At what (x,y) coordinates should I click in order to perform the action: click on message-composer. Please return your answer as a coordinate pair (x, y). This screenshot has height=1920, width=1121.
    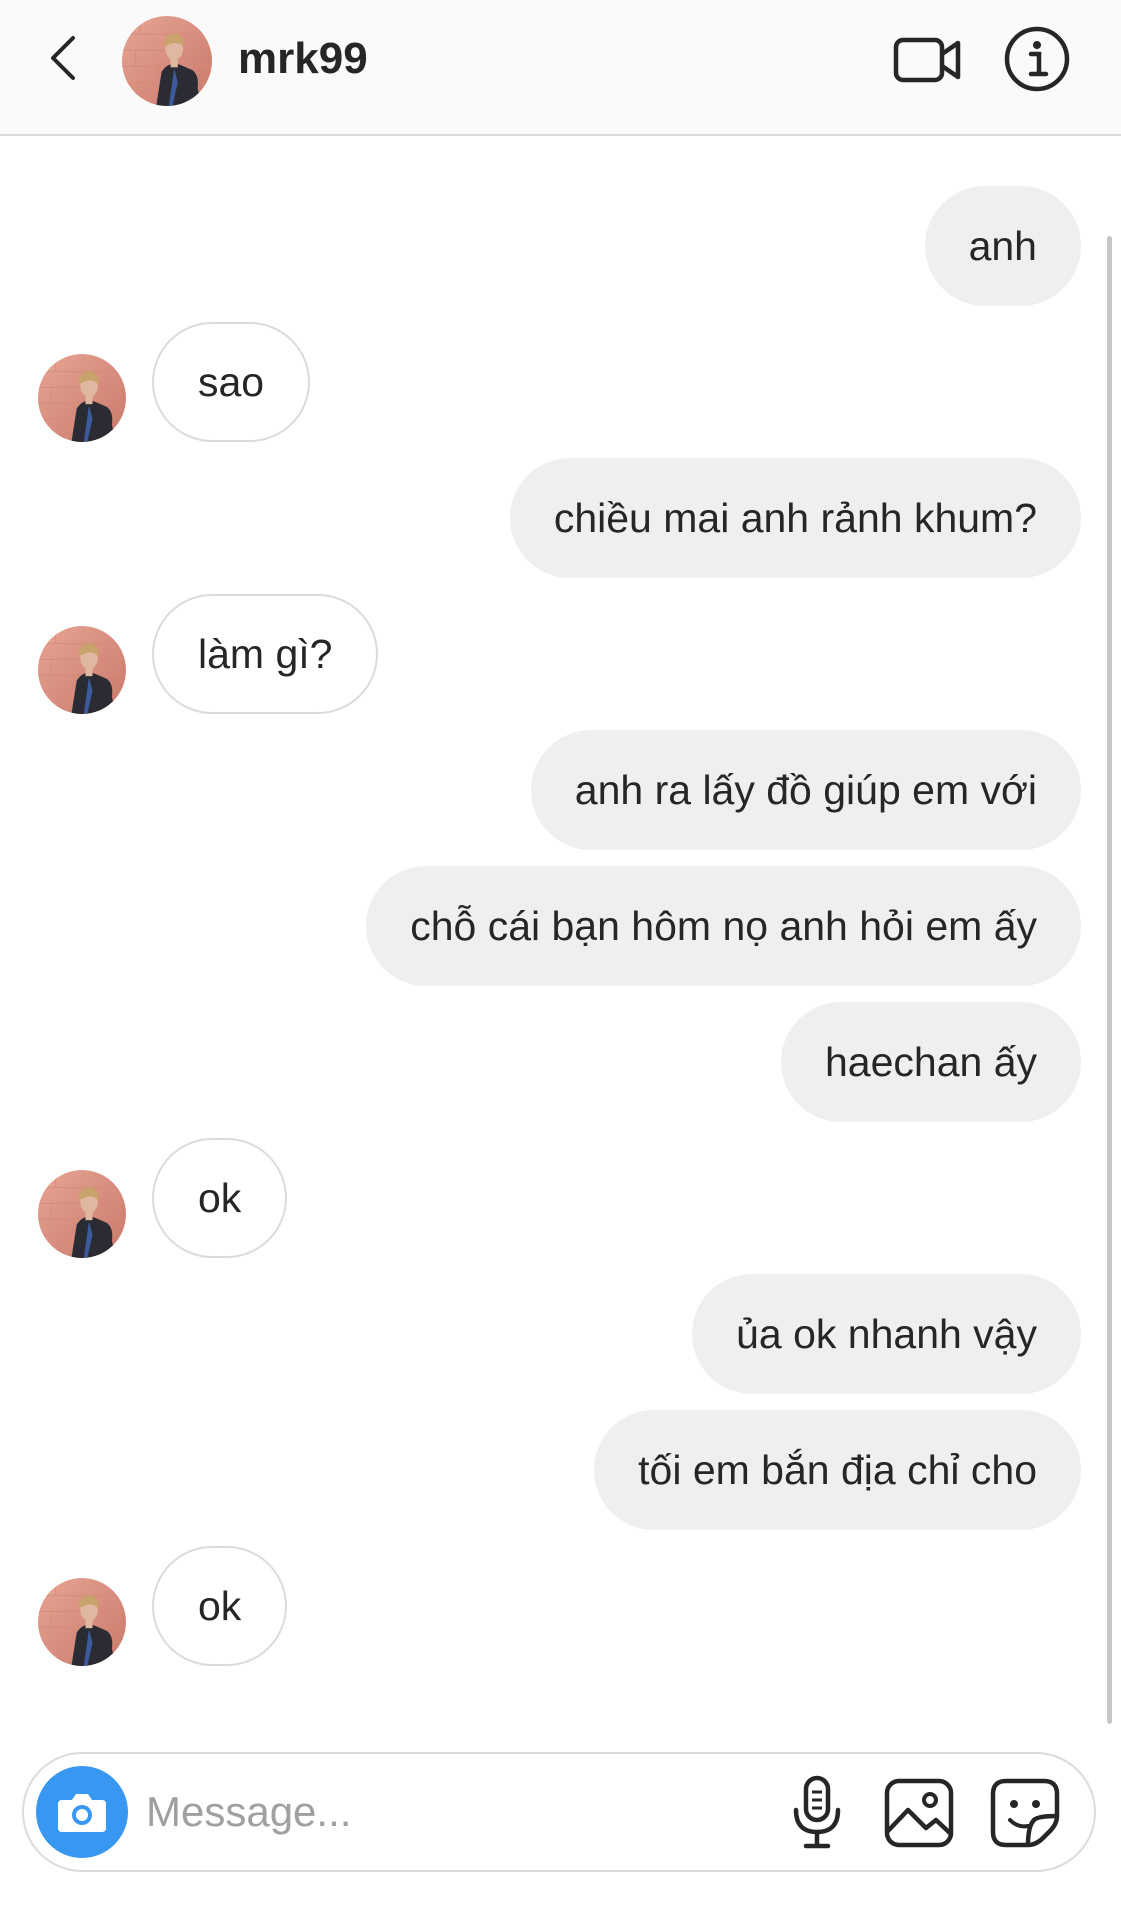
    Looking at the image, I should click on (559, 1812).